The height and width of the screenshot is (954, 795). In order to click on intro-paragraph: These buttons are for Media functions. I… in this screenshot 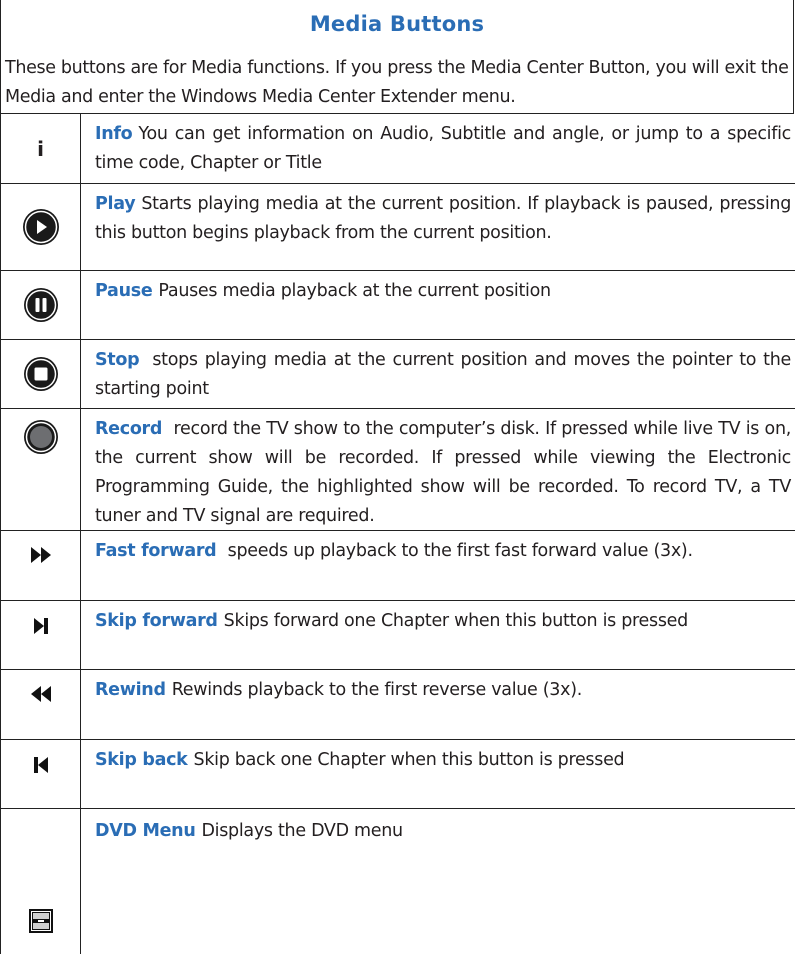, I will do `click(397, 81)`.